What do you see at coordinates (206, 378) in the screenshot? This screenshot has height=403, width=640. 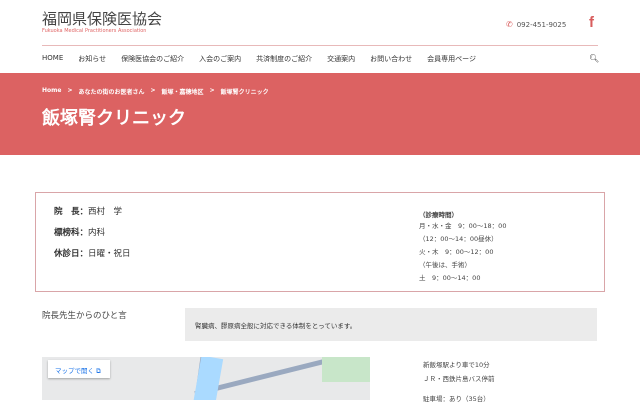 I see `map-embed: マップで開く ⧉` at bounding box center [206, 378].